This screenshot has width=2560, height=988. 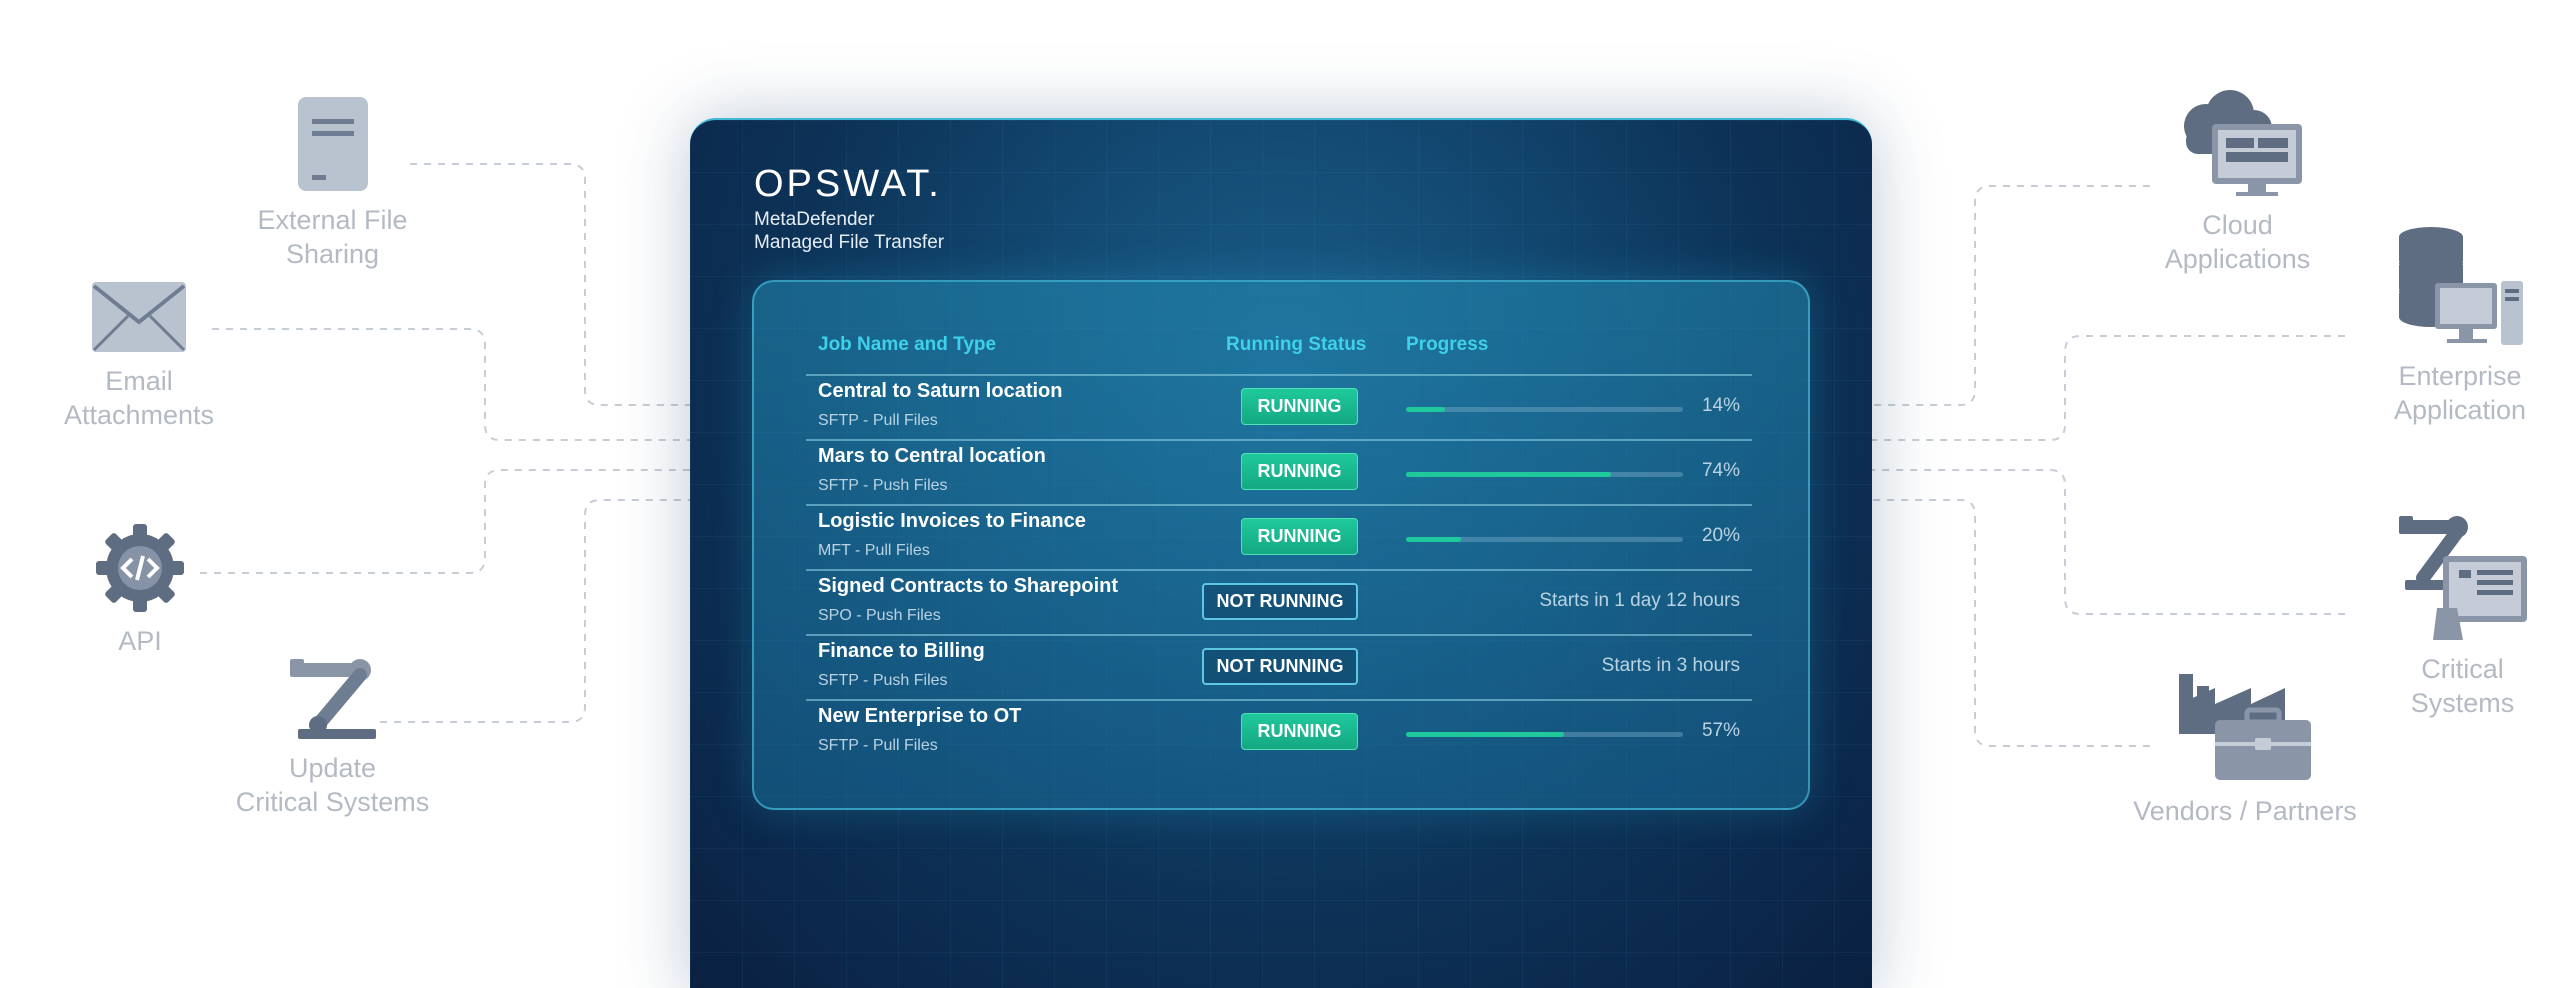 What do you see at coordinates (2460, 393) in the screenshot?
I see `node-label: Enterprise Application` at bounding box center [2460, 393].